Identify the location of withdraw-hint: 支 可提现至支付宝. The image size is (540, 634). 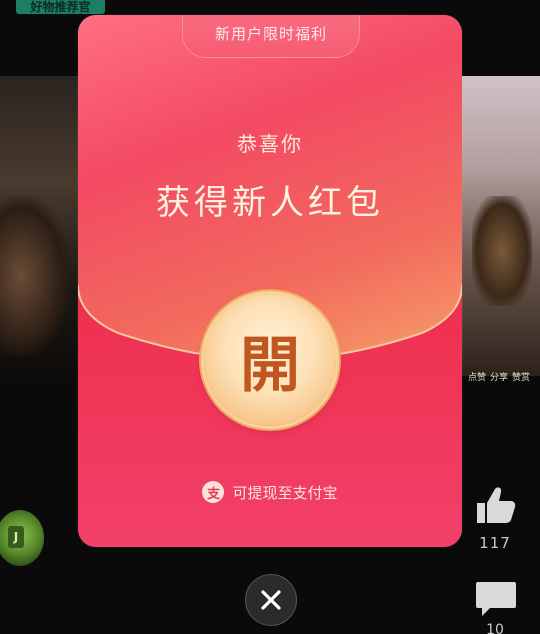
(270, 492).